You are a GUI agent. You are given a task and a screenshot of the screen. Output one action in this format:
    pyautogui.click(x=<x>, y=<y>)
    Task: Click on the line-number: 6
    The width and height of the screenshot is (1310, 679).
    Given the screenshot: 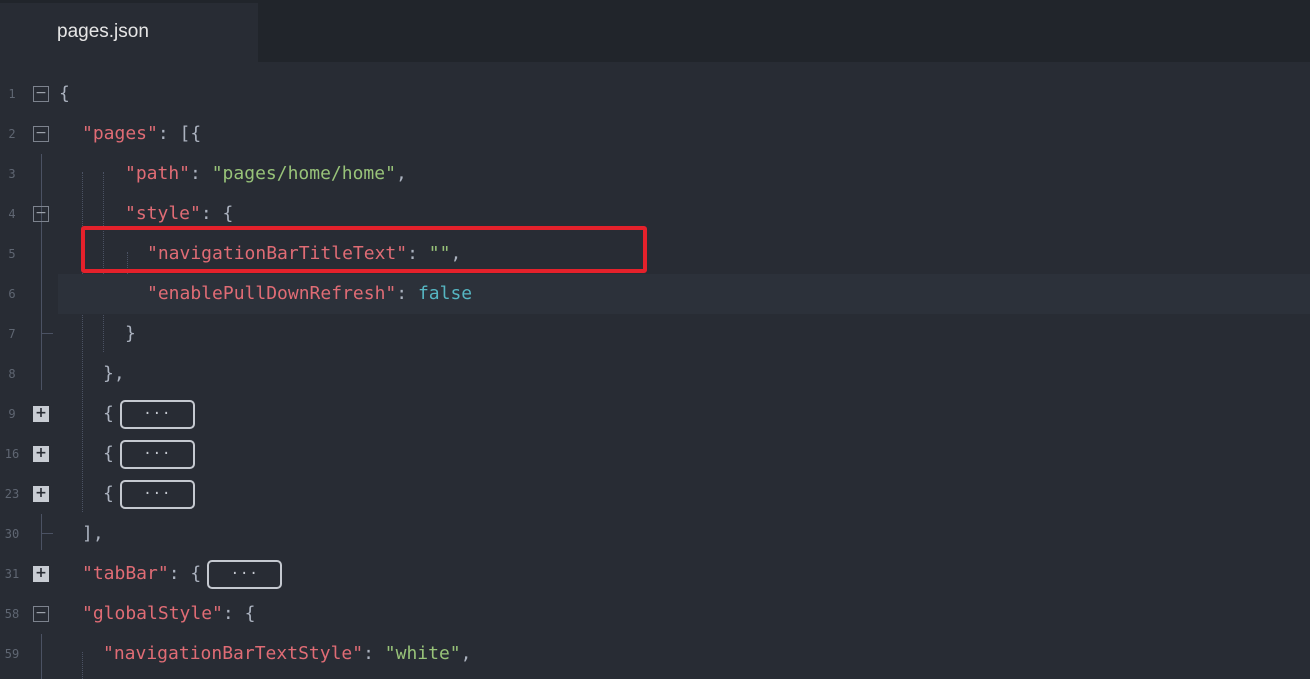 What is the action you would take?
    pyautogui.click(x=12, y=294)
    